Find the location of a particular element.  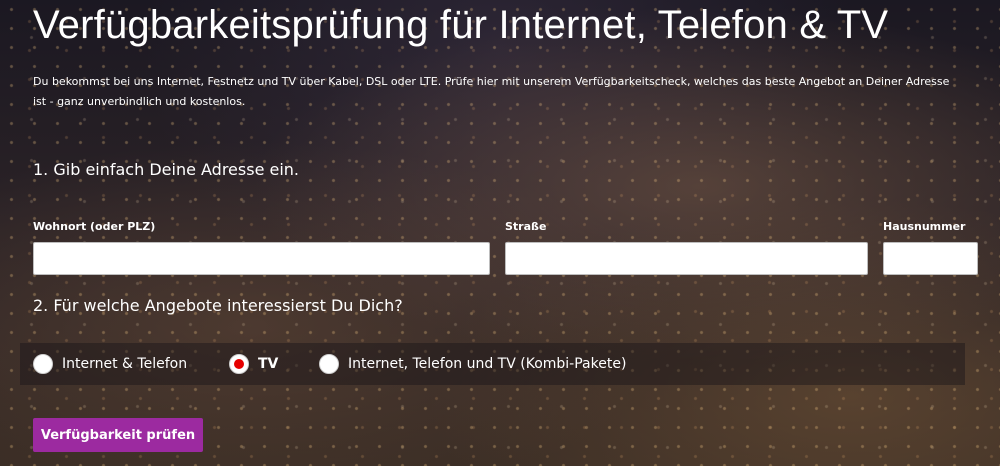

option-tv: TV is located at coordinates (253, 364).